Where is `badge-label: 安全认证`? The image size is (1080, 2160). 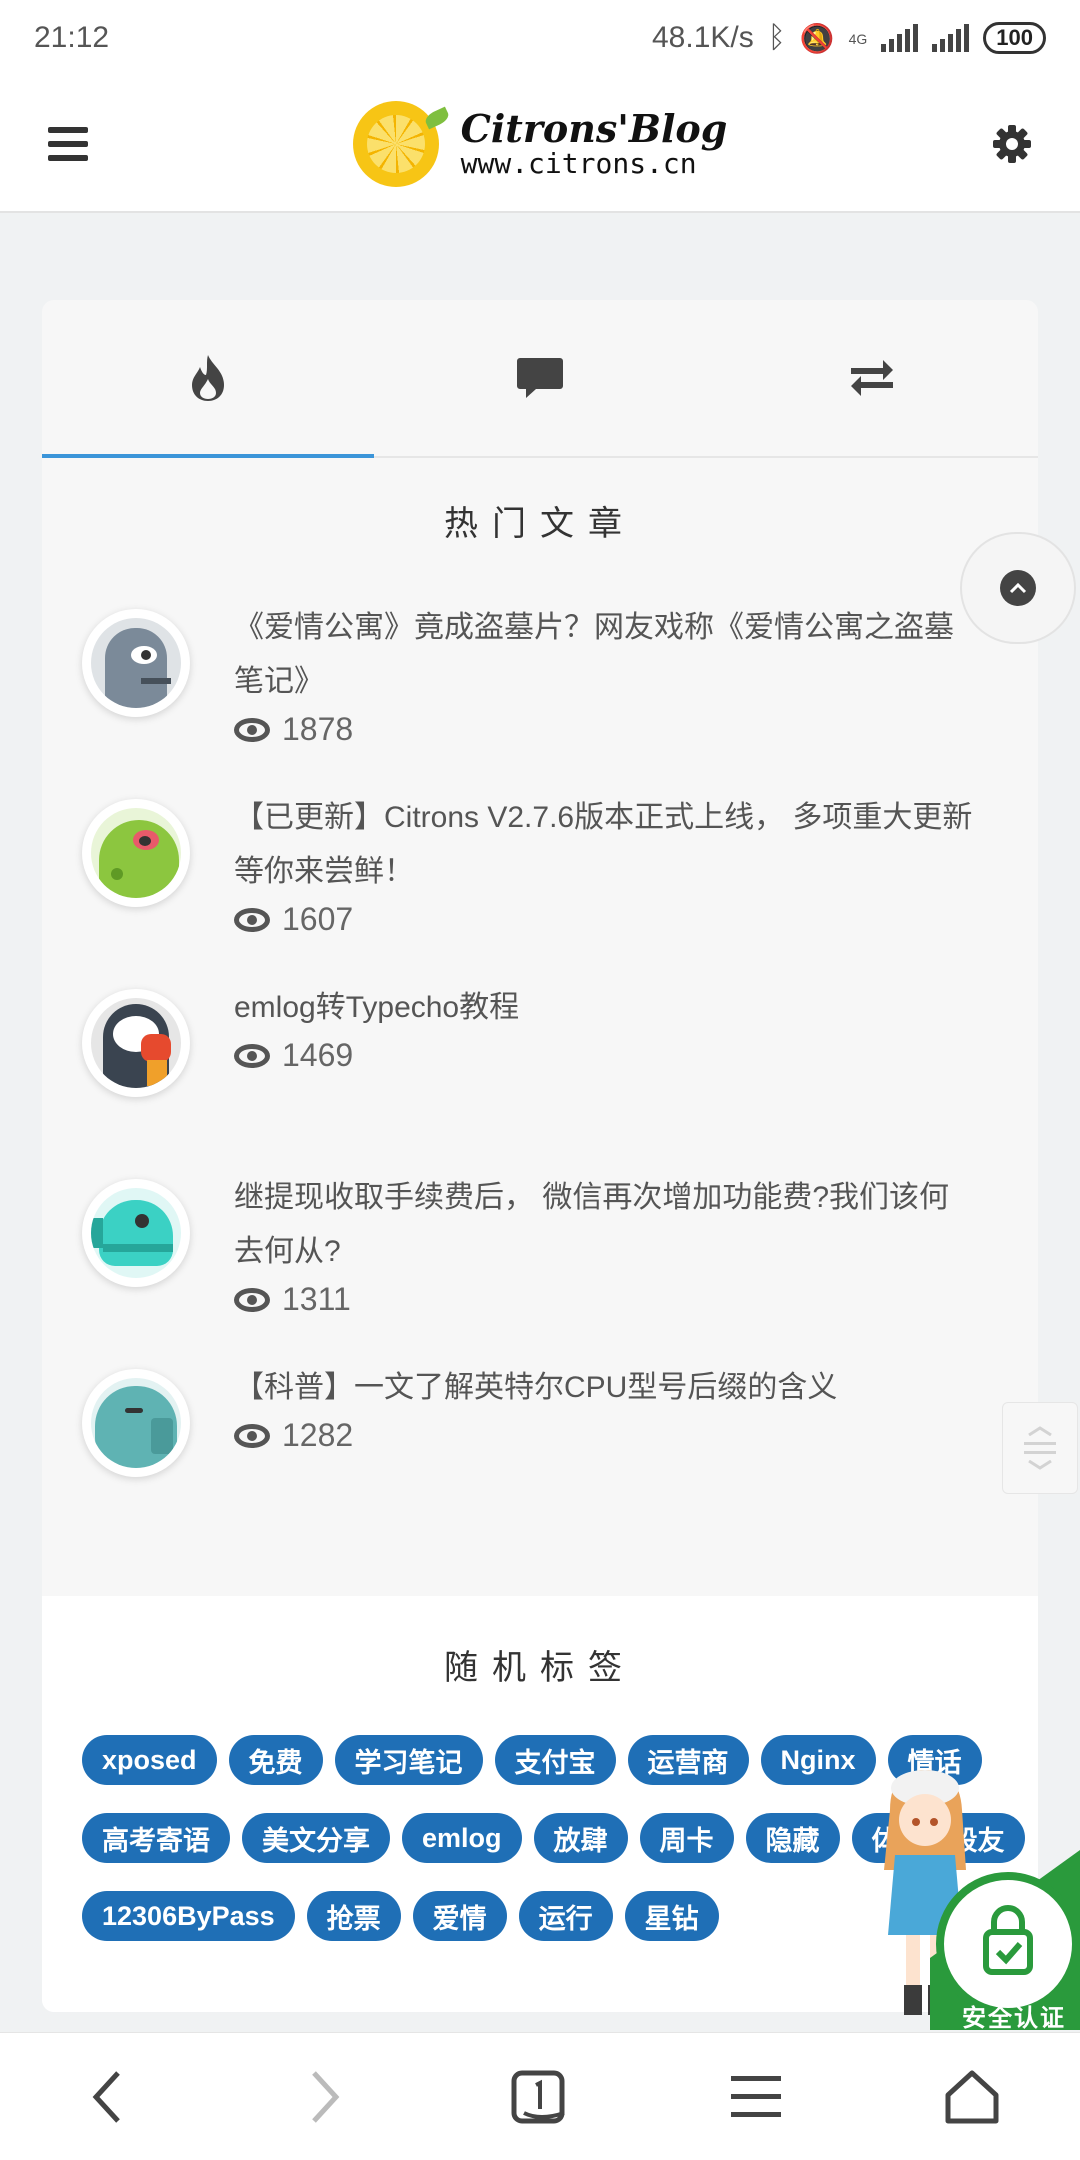
badge-label: 安全认证 is located at coordinates (1014, 2018).